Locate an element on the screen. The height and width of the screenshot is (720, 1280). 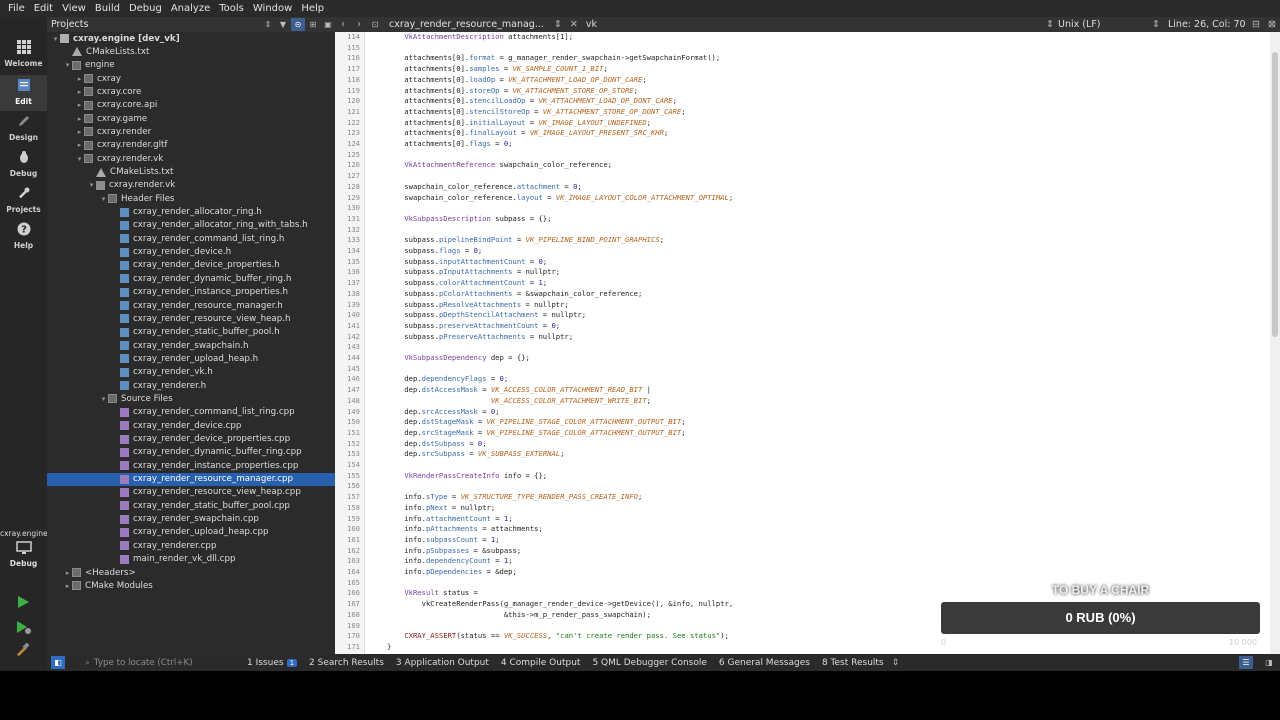
tree-item: cxray_render_command_list_ring.h is located at coordinates (191, 238).